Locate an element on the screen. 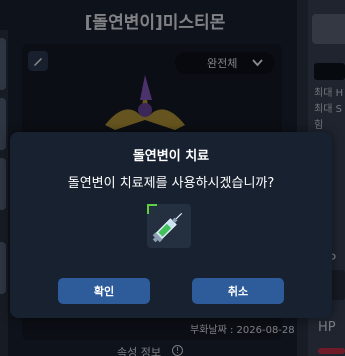  slot-corner is located at coordinates (152, 209).